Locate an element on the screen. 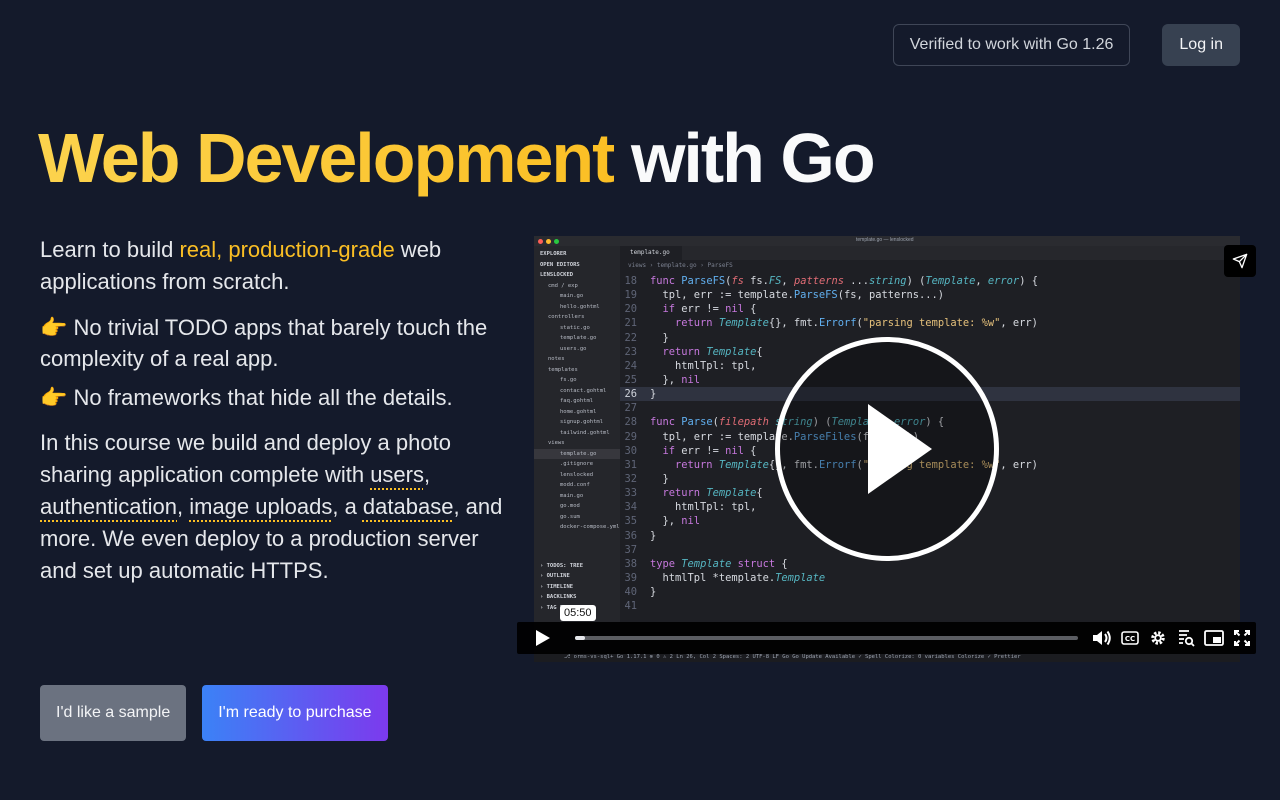  line-number: 41 is located at coordinates (630, 606).